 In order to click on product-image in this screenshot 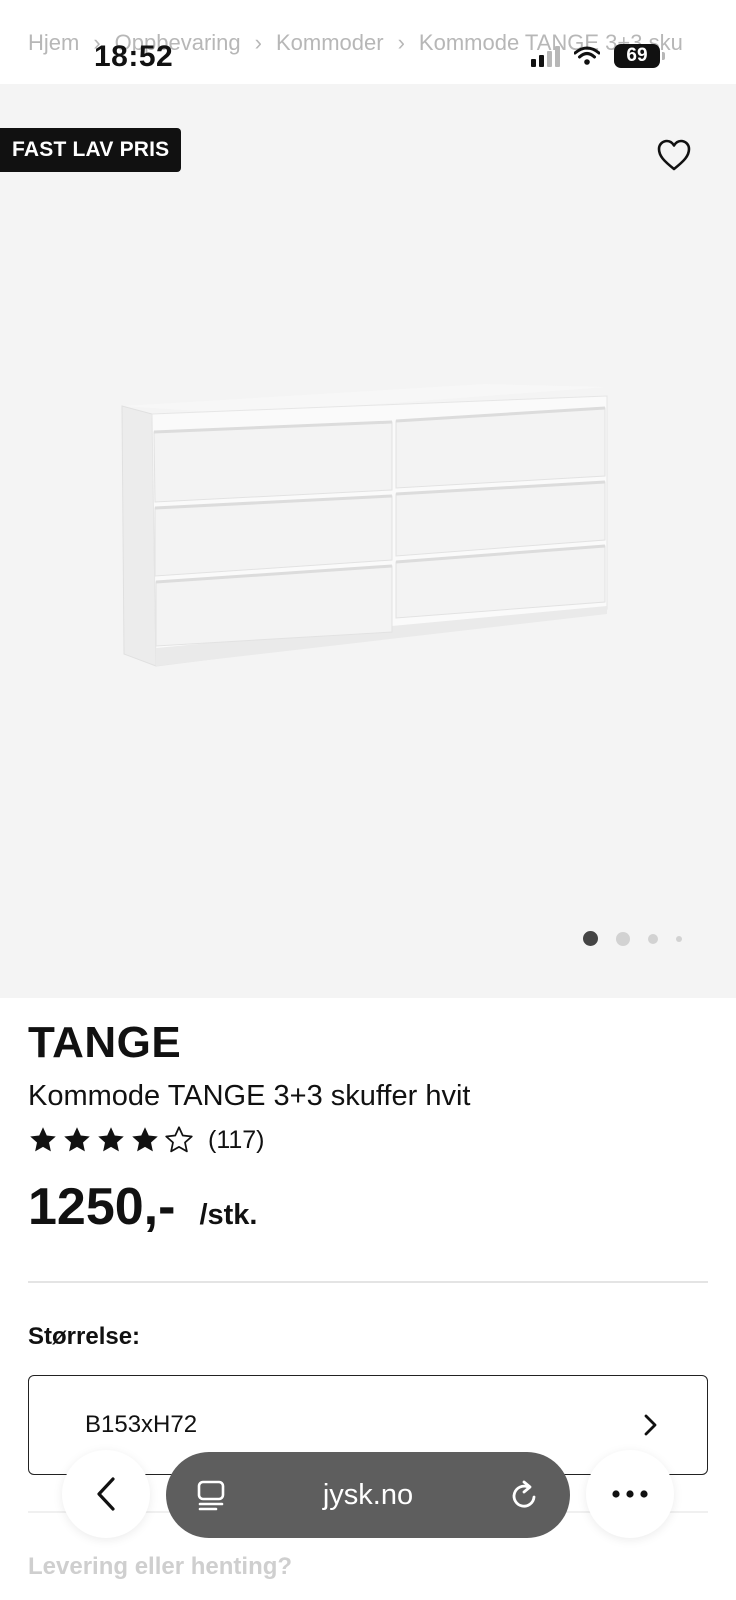, I will do `click(364, 525)`.